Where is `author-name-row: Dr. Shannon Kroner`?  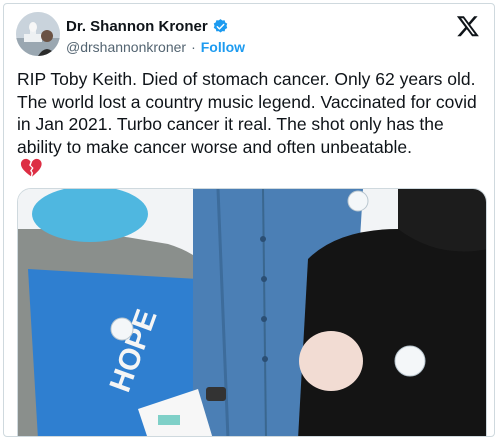 author-name-row: Dr. Shannon Kroner is located at coordinates (147, 26).